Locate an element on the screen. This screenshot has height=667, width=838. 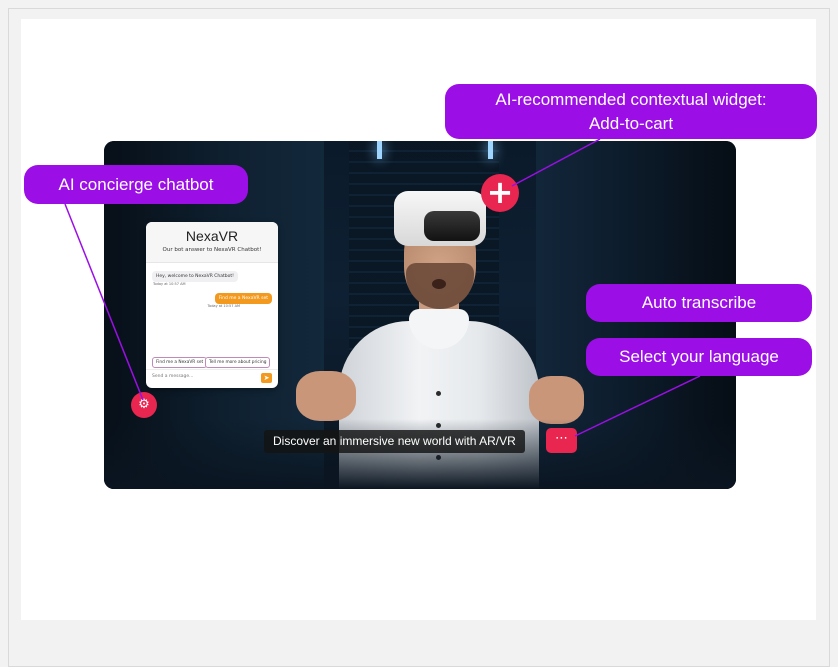
coat-button is located at coordinates (438, 393).